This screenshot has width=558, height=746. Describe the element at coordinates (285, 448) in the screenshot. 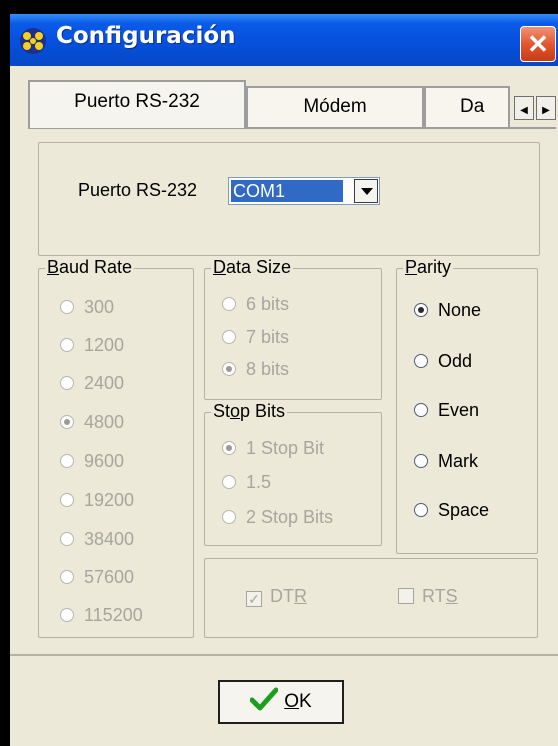

I see `stop-bits-label: 1 Stop Bit` at that location.